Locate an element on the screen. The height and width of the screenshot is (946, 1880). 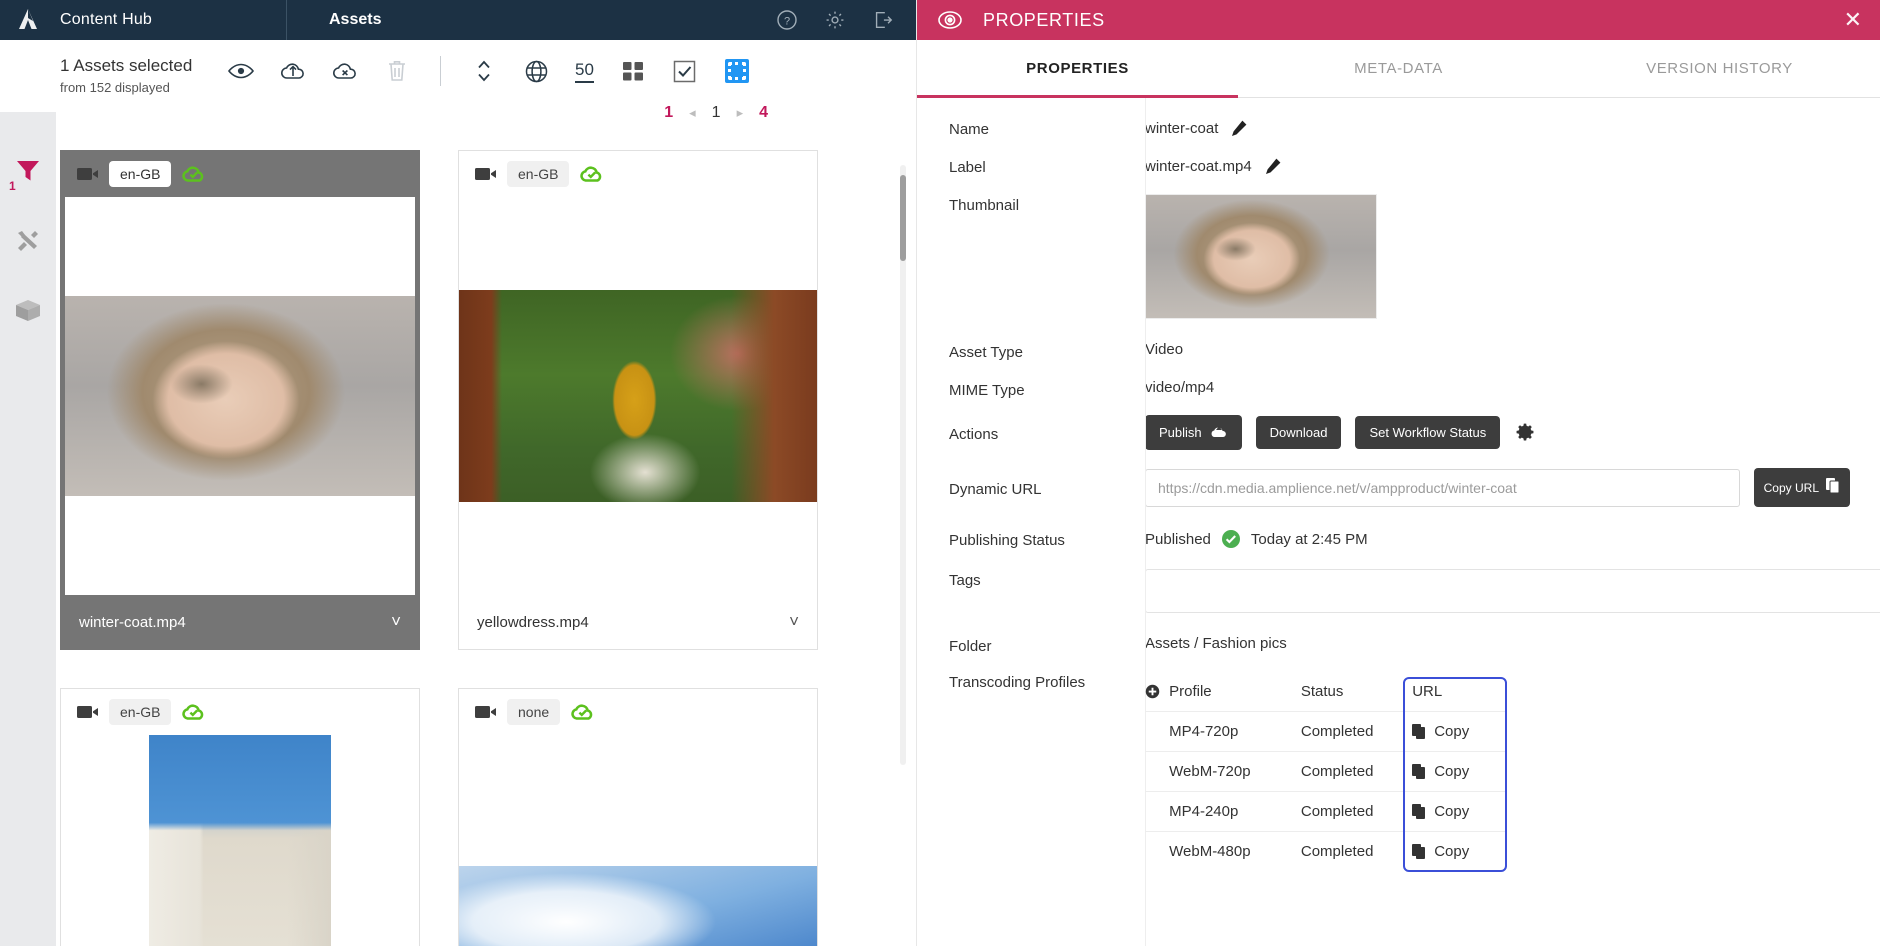
field-label-dynamic-url: Dynamic URL is located at coordinates (995, 489).